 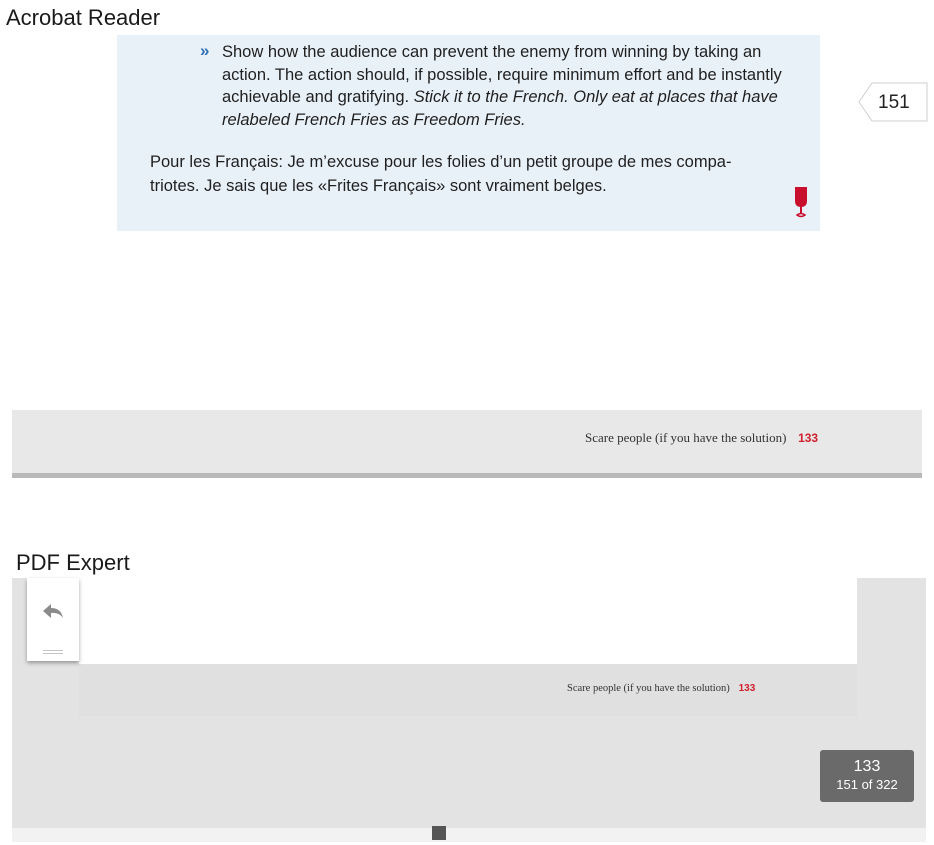 I want to click on pdf-expert-footer-page: 133, so click(x=747, y=688).